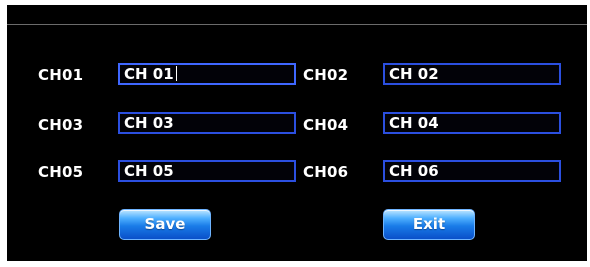 The image size is (590, 267). What do you see at coordinates (429, 224) in the screenshot?
I see `exit-button: Exit` at bounding box center [429, 224].